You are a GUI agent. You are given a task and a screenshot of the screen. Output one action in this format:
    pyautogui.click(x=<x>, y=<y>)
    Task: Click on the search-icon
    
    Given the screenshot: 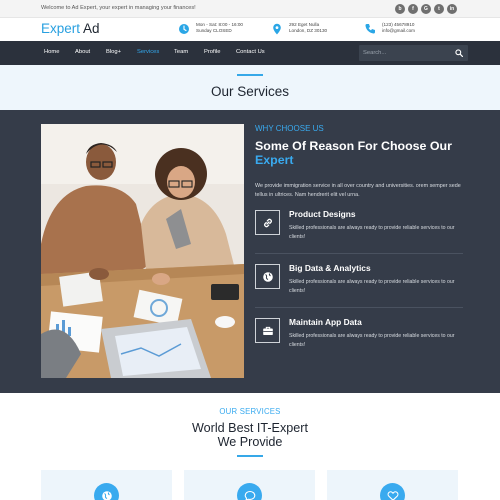 What is the action you would take?
    pyautogui.click(x=459, y=53)
    